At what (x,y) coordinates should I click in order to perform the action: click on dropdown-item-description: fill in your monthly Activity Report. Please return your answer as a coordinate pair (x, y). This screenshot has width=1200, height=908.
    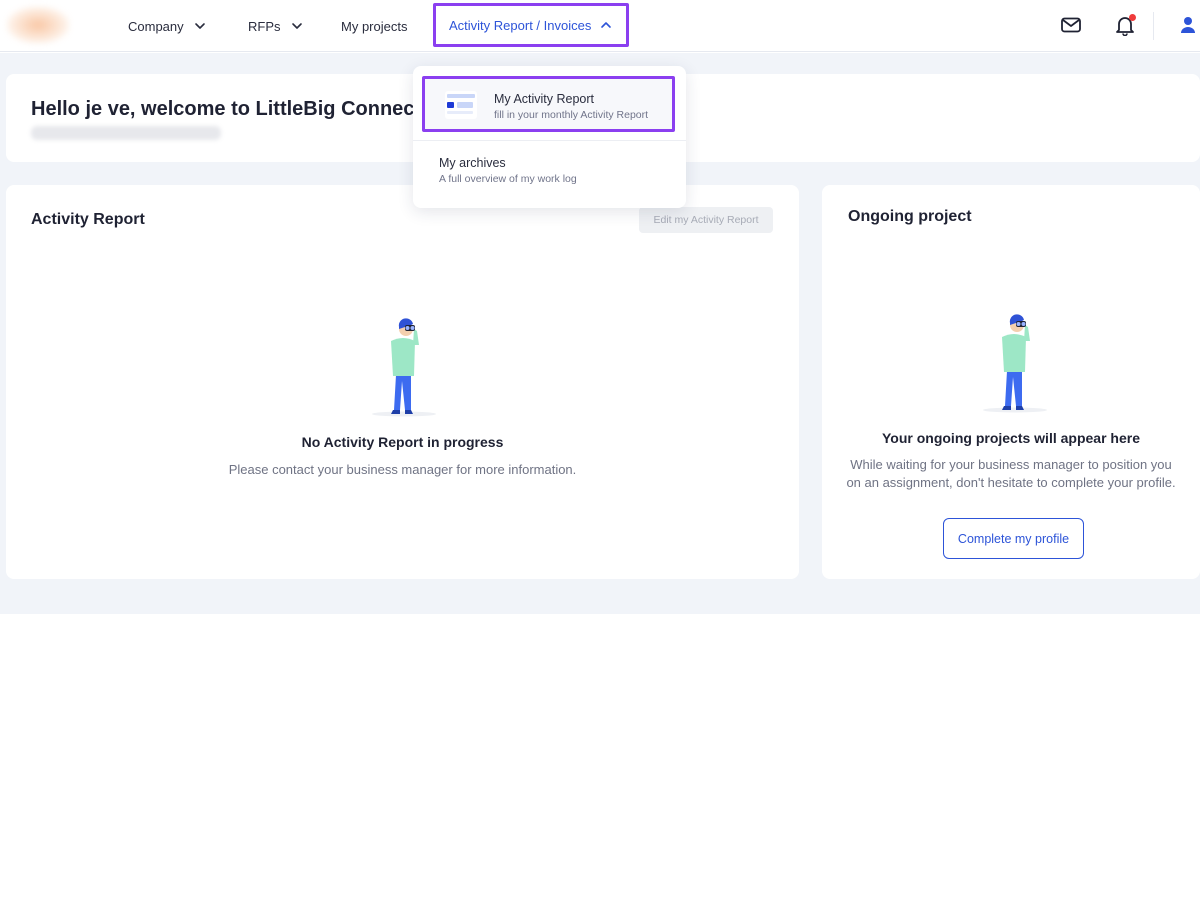
    Looking at the image, I should click on (571, 115).